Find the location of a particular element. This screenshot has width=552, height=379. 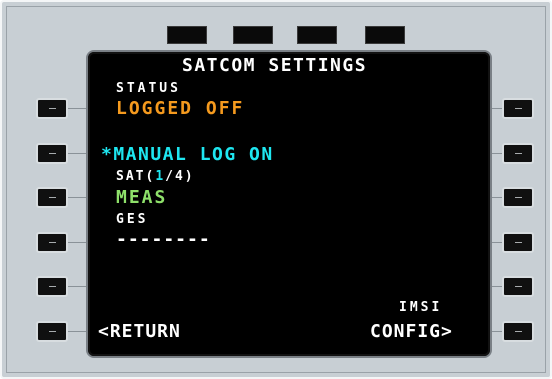

lsk-r5-line is located at coordinates (496, 286).